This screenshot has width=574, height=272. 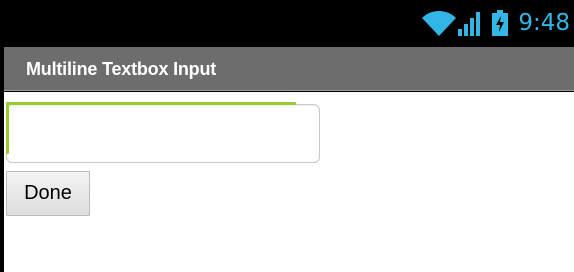 What do you see at coordinates (151, 103) in the screenshot?
I see `focus-indicator` at bounding box center [151, 103].